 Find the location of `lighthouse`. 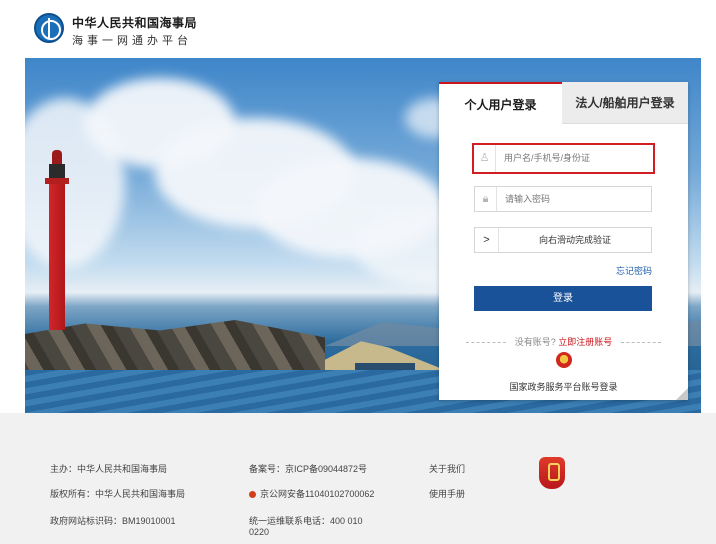

lighthouse is located at coordinates (57, 240).